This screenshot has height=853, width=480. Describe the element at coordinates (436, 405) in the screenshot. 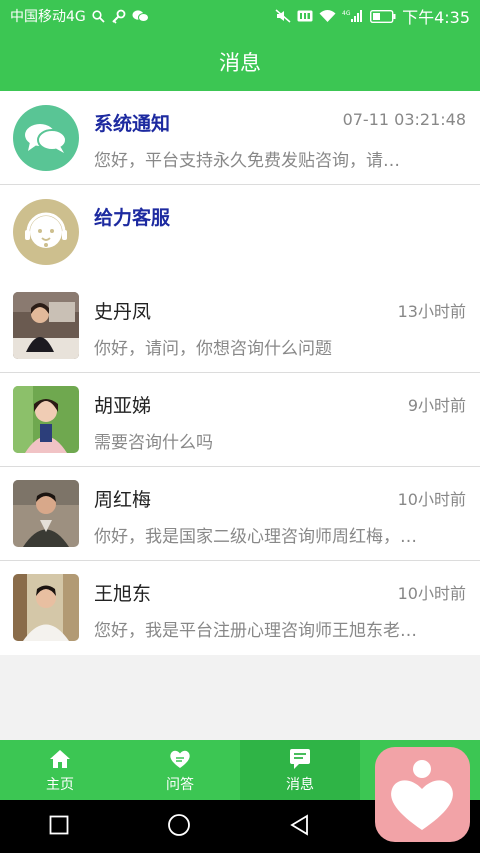

I see `message-time: 9小时前` at that location.